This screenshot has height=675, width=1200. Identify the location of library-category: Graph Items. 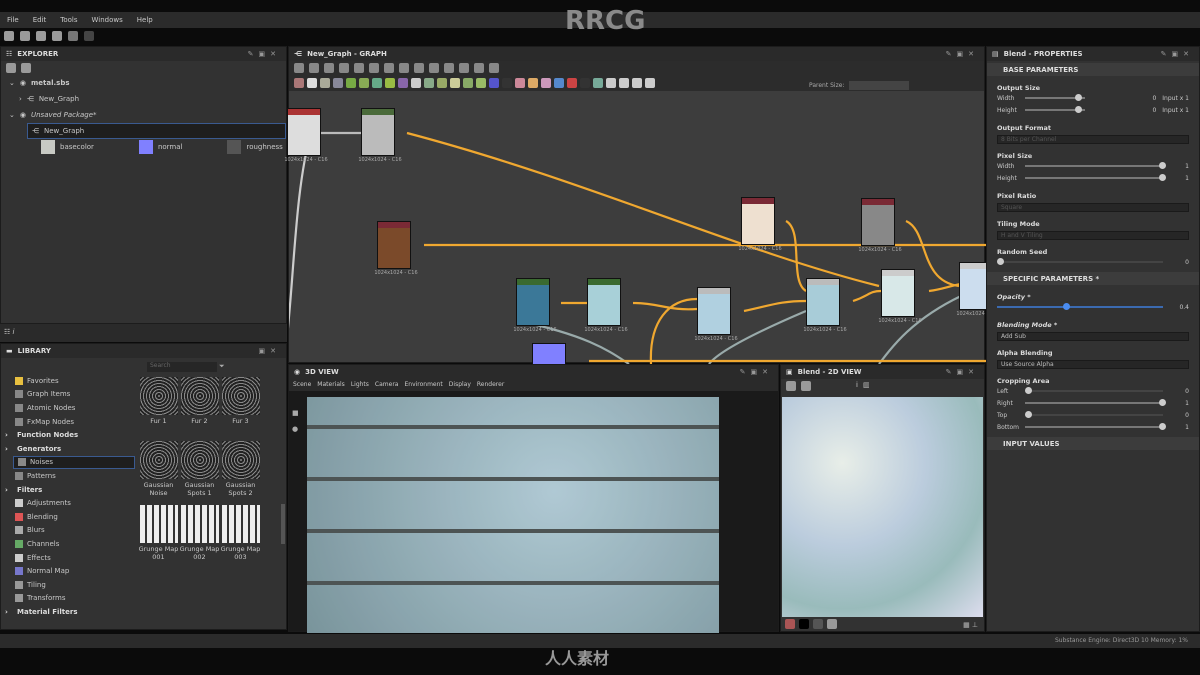
(68, 395).